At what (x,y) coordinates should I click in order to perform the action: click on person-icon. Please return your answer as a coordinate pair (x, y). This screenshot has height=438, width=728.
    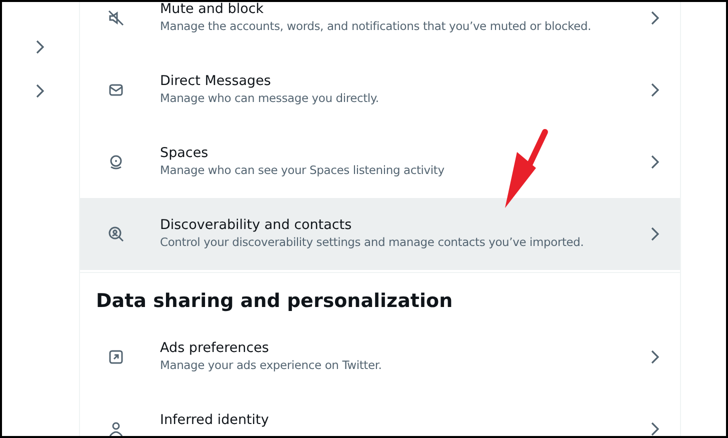
    Looking at the image, I should click on (116, 428).